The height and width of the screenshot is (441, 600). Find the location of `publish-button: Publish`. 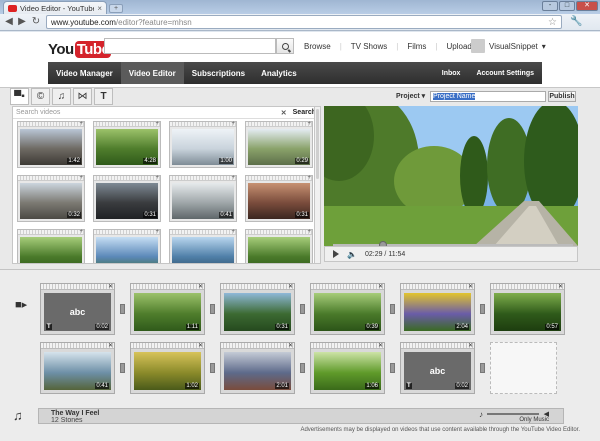

publish-button: Publish is located at coordinates (562, 96).